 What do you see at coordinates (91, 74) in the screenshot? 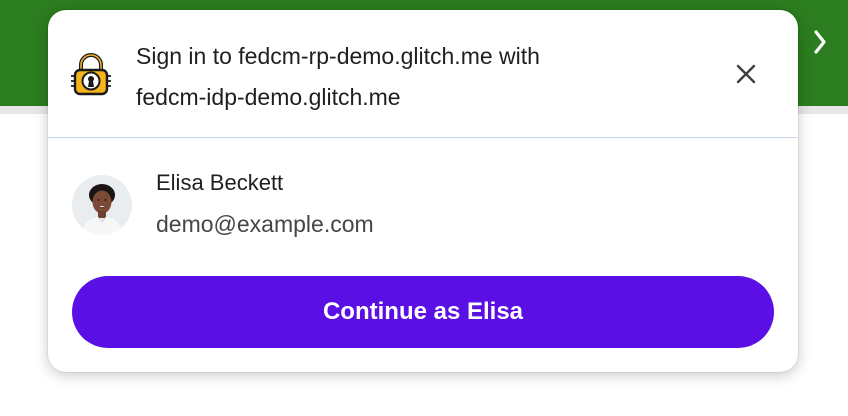
I see `lock-keyhole-icon` at bounding box center [91, 74].